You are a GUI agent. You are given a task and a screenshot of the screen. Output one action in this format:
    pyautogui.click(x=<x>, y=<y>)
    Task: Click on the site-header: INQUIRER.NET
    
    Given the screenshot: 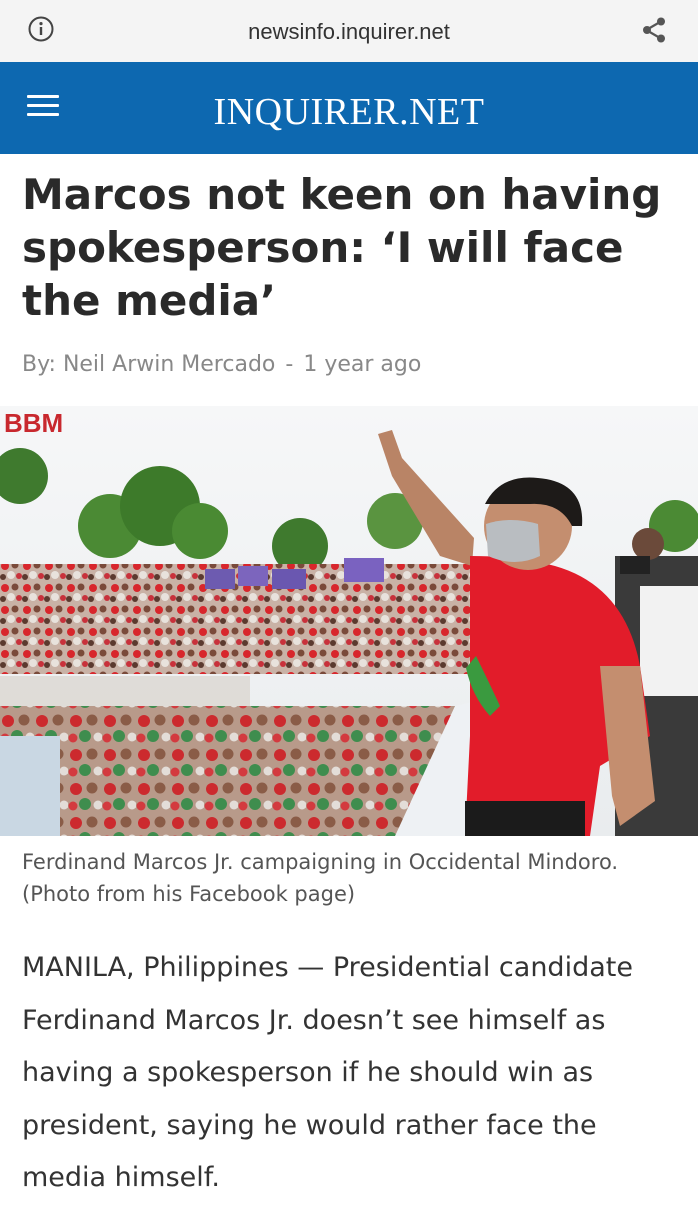 What is the action you would take?
    pyautogui.click(x=349, y=108)
    